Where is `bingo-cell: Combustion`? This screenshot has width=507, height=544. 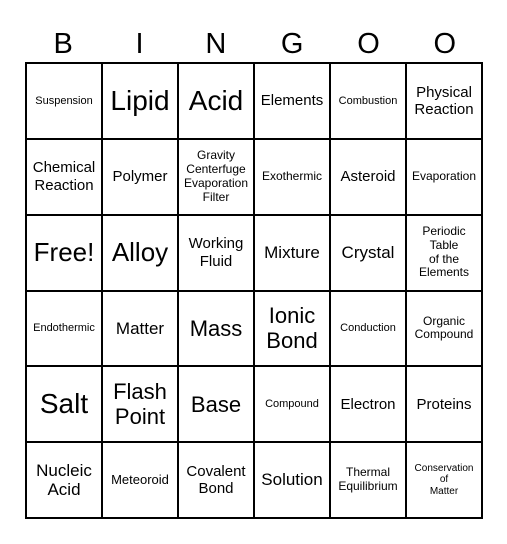
bingo-cell: Combustion is located at coordinates (368, 101).